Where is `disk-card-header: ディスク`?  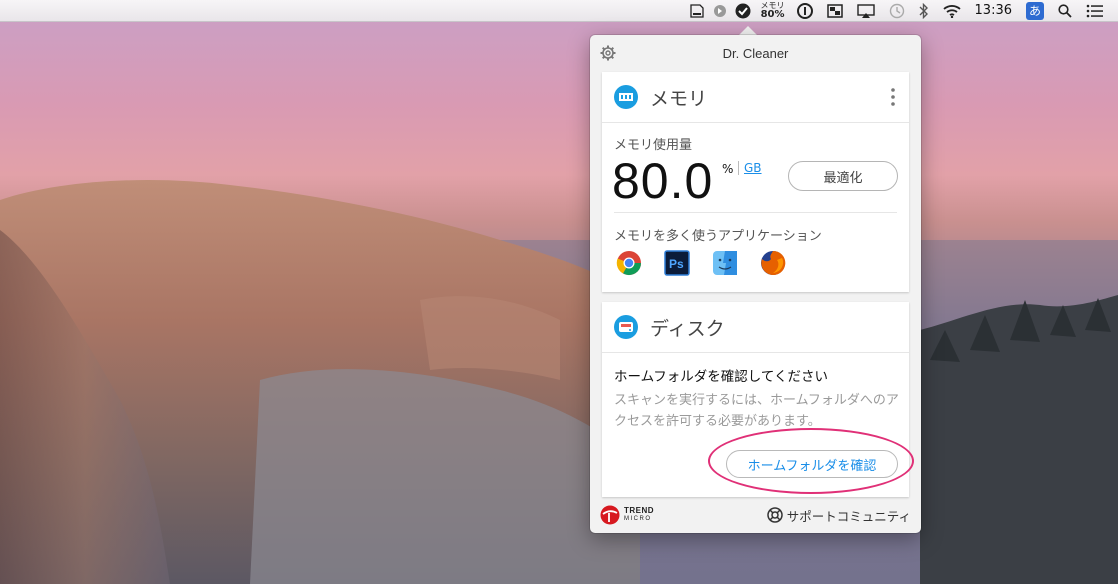
disk-card-header: ディスク is located at coordinates (755, 327).